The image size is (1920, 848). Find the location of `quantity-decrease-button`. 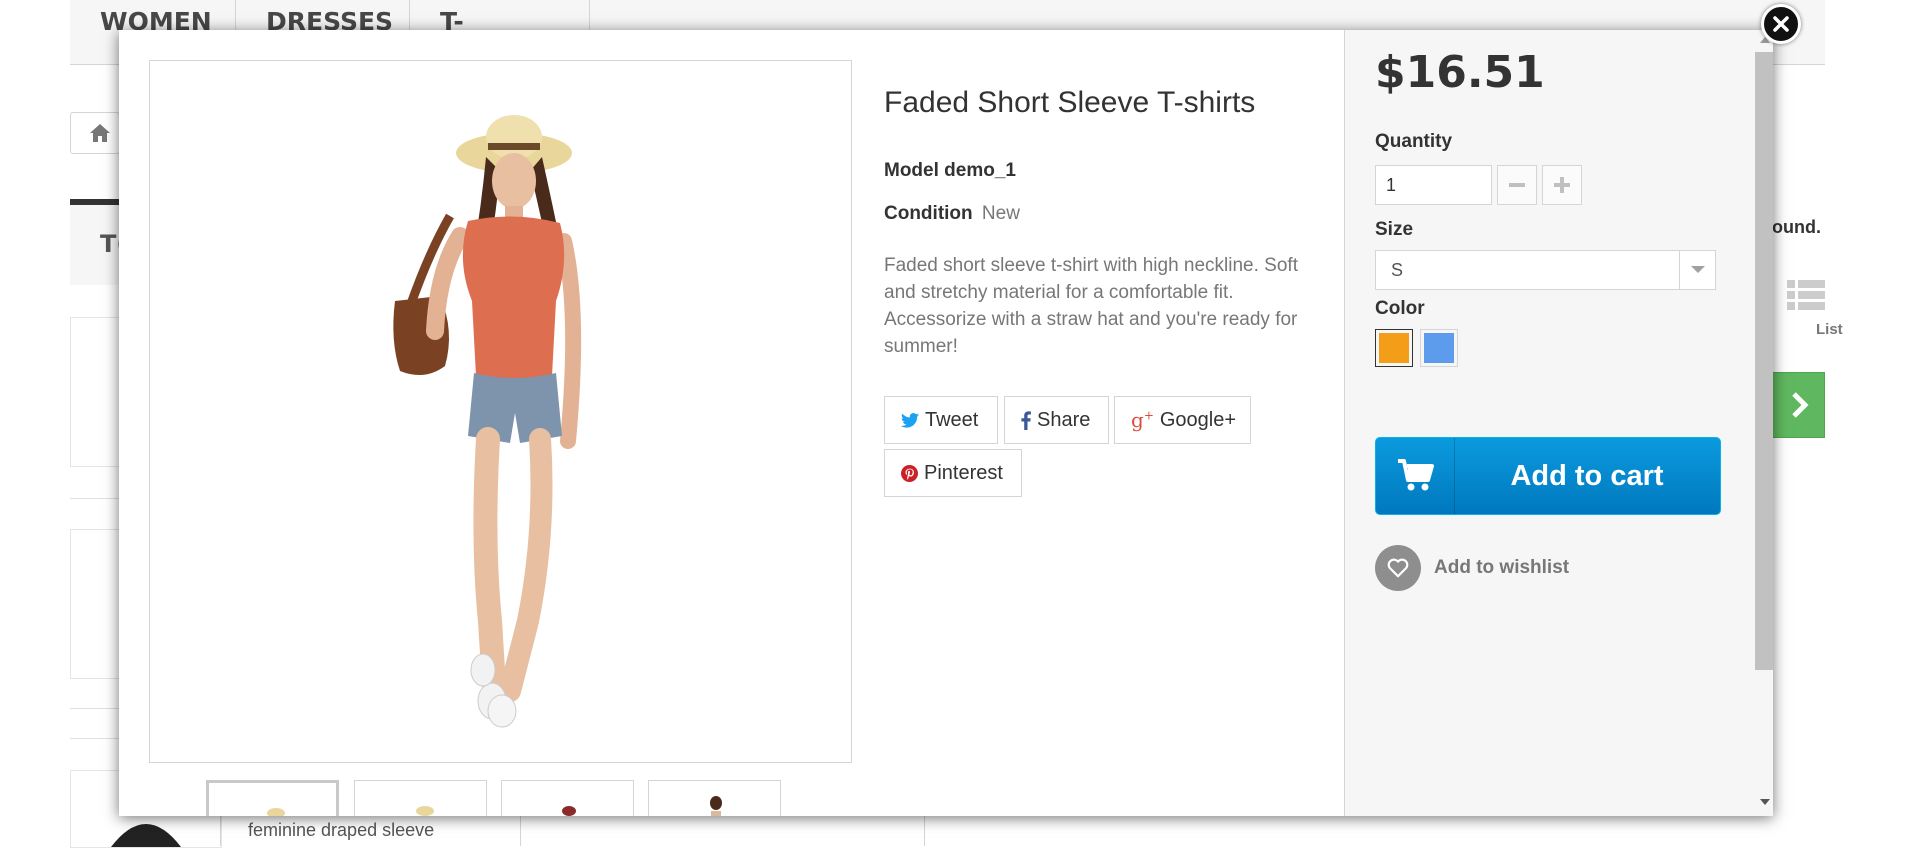

quantity-decrease-button is located at coordinates (1517, 185).